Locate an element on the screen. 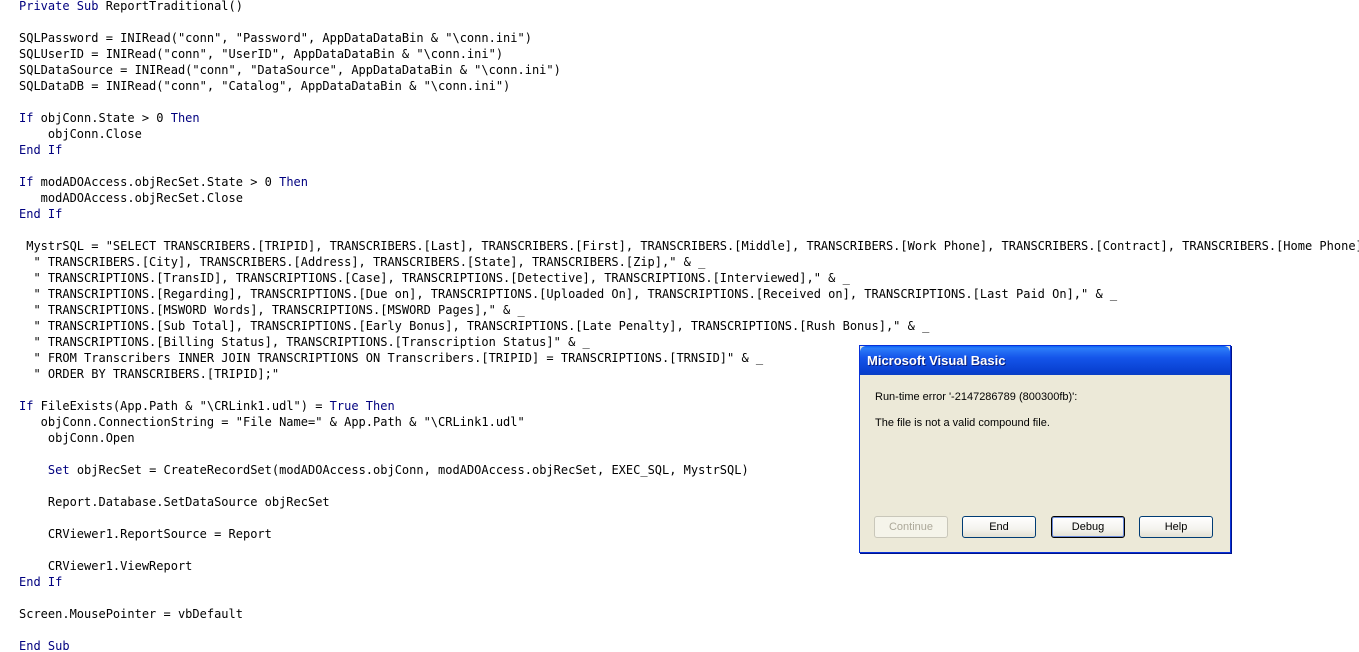 The height and width of the screenshot is (652, 1359). debug-button: Debug is located at coordinates (1088, 527).